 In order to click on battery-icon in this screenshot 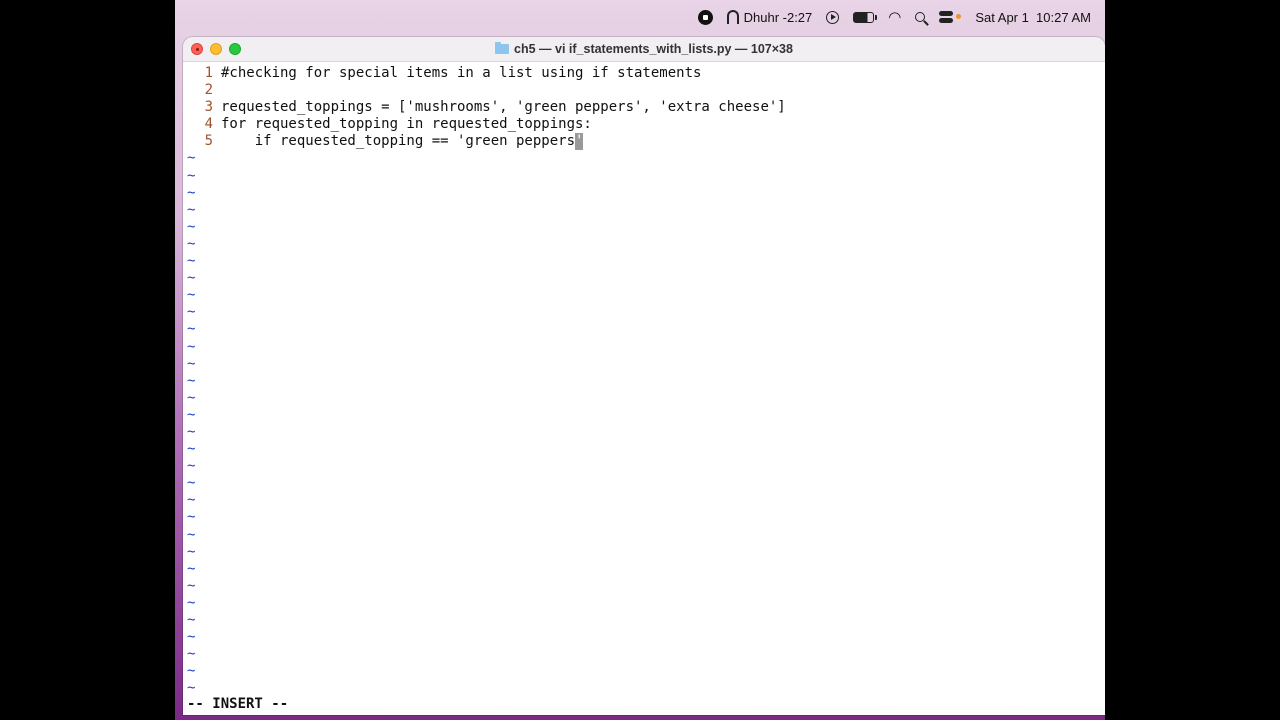, I will do `click(865, 17)`.